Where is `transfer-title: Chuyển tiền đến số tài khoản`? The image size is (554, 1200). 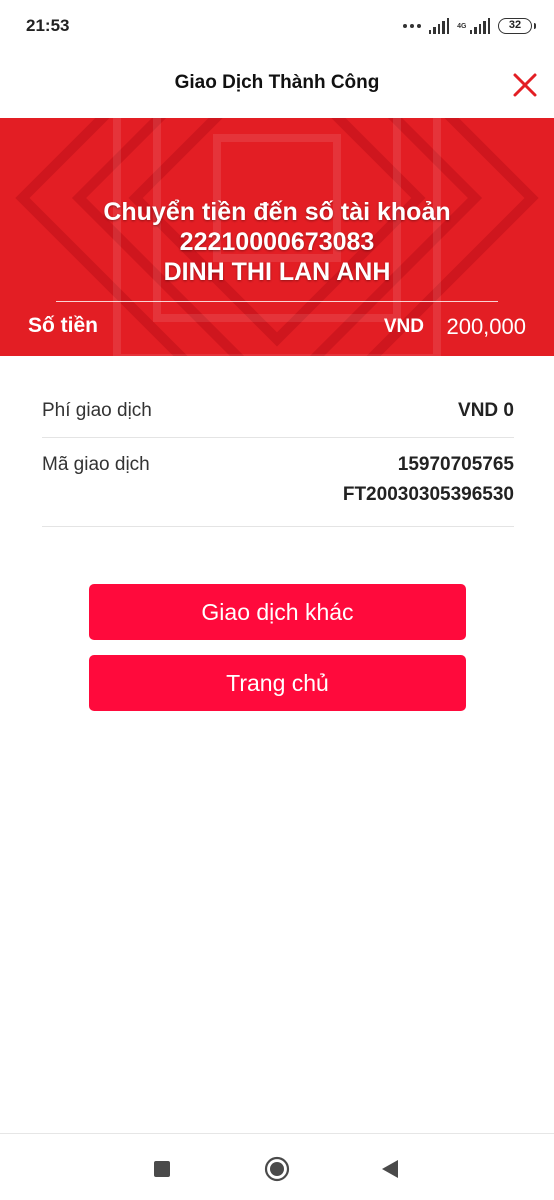 transfer-title: Chuyển tiền đến số tài khoản is located at coordinates (277, 212).